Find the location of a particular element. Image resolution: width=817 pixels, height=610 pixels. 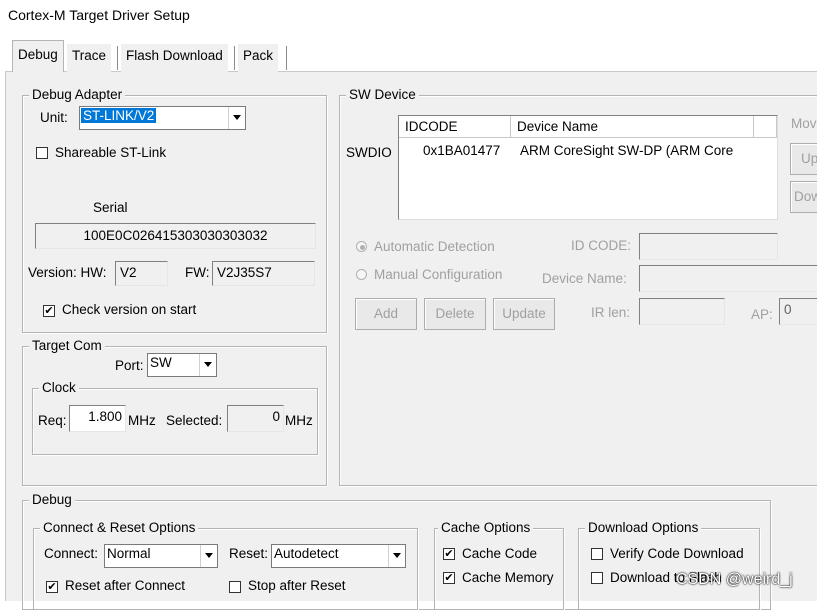

device-name-label: Device Name: is located at coordinates (584, 278).